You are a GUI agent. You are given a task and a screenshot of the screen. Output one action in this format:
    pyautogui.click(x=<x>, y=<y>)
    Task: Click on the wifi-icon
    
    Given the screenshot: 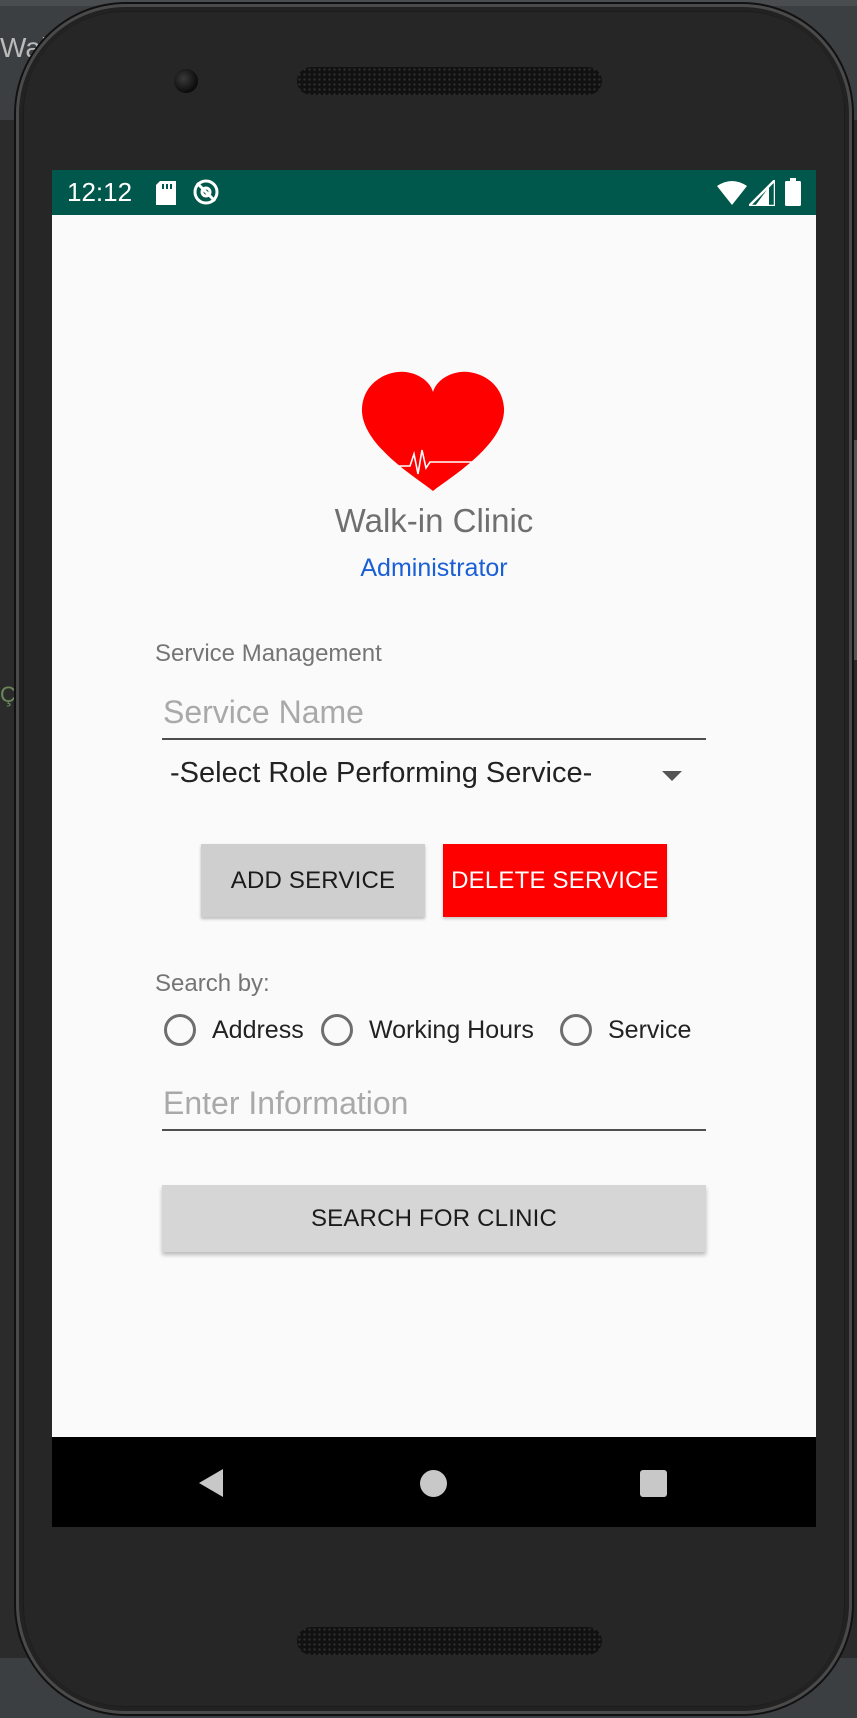 What is the action you would take?
    pyautogui.click(x=732, y=193)
    